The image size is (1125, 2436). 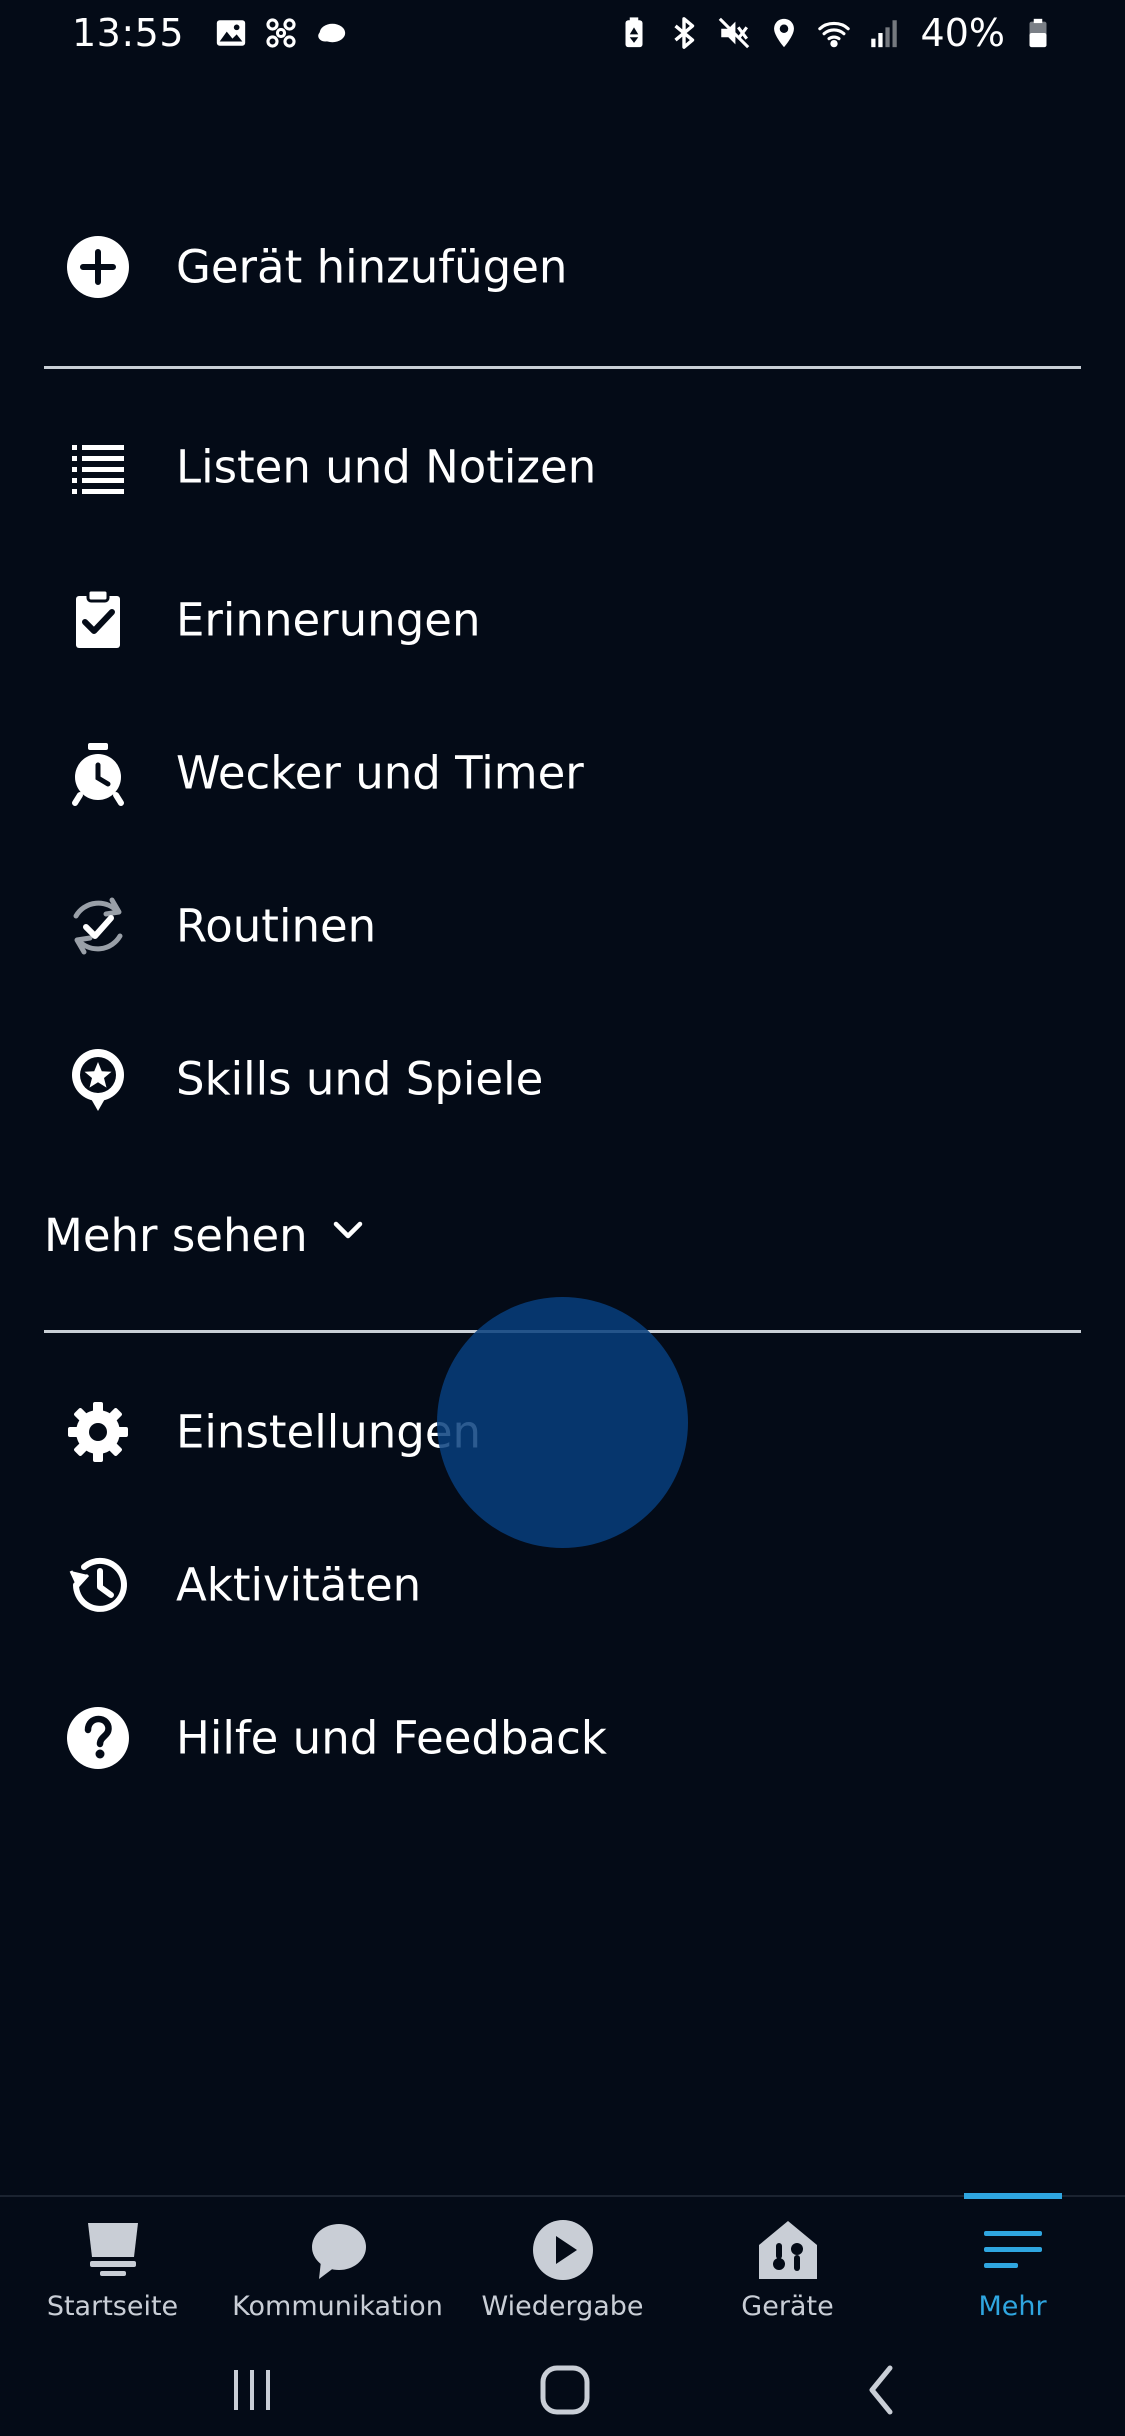 I want to click on back-arrow-icon, so click(x=881, y=2390).